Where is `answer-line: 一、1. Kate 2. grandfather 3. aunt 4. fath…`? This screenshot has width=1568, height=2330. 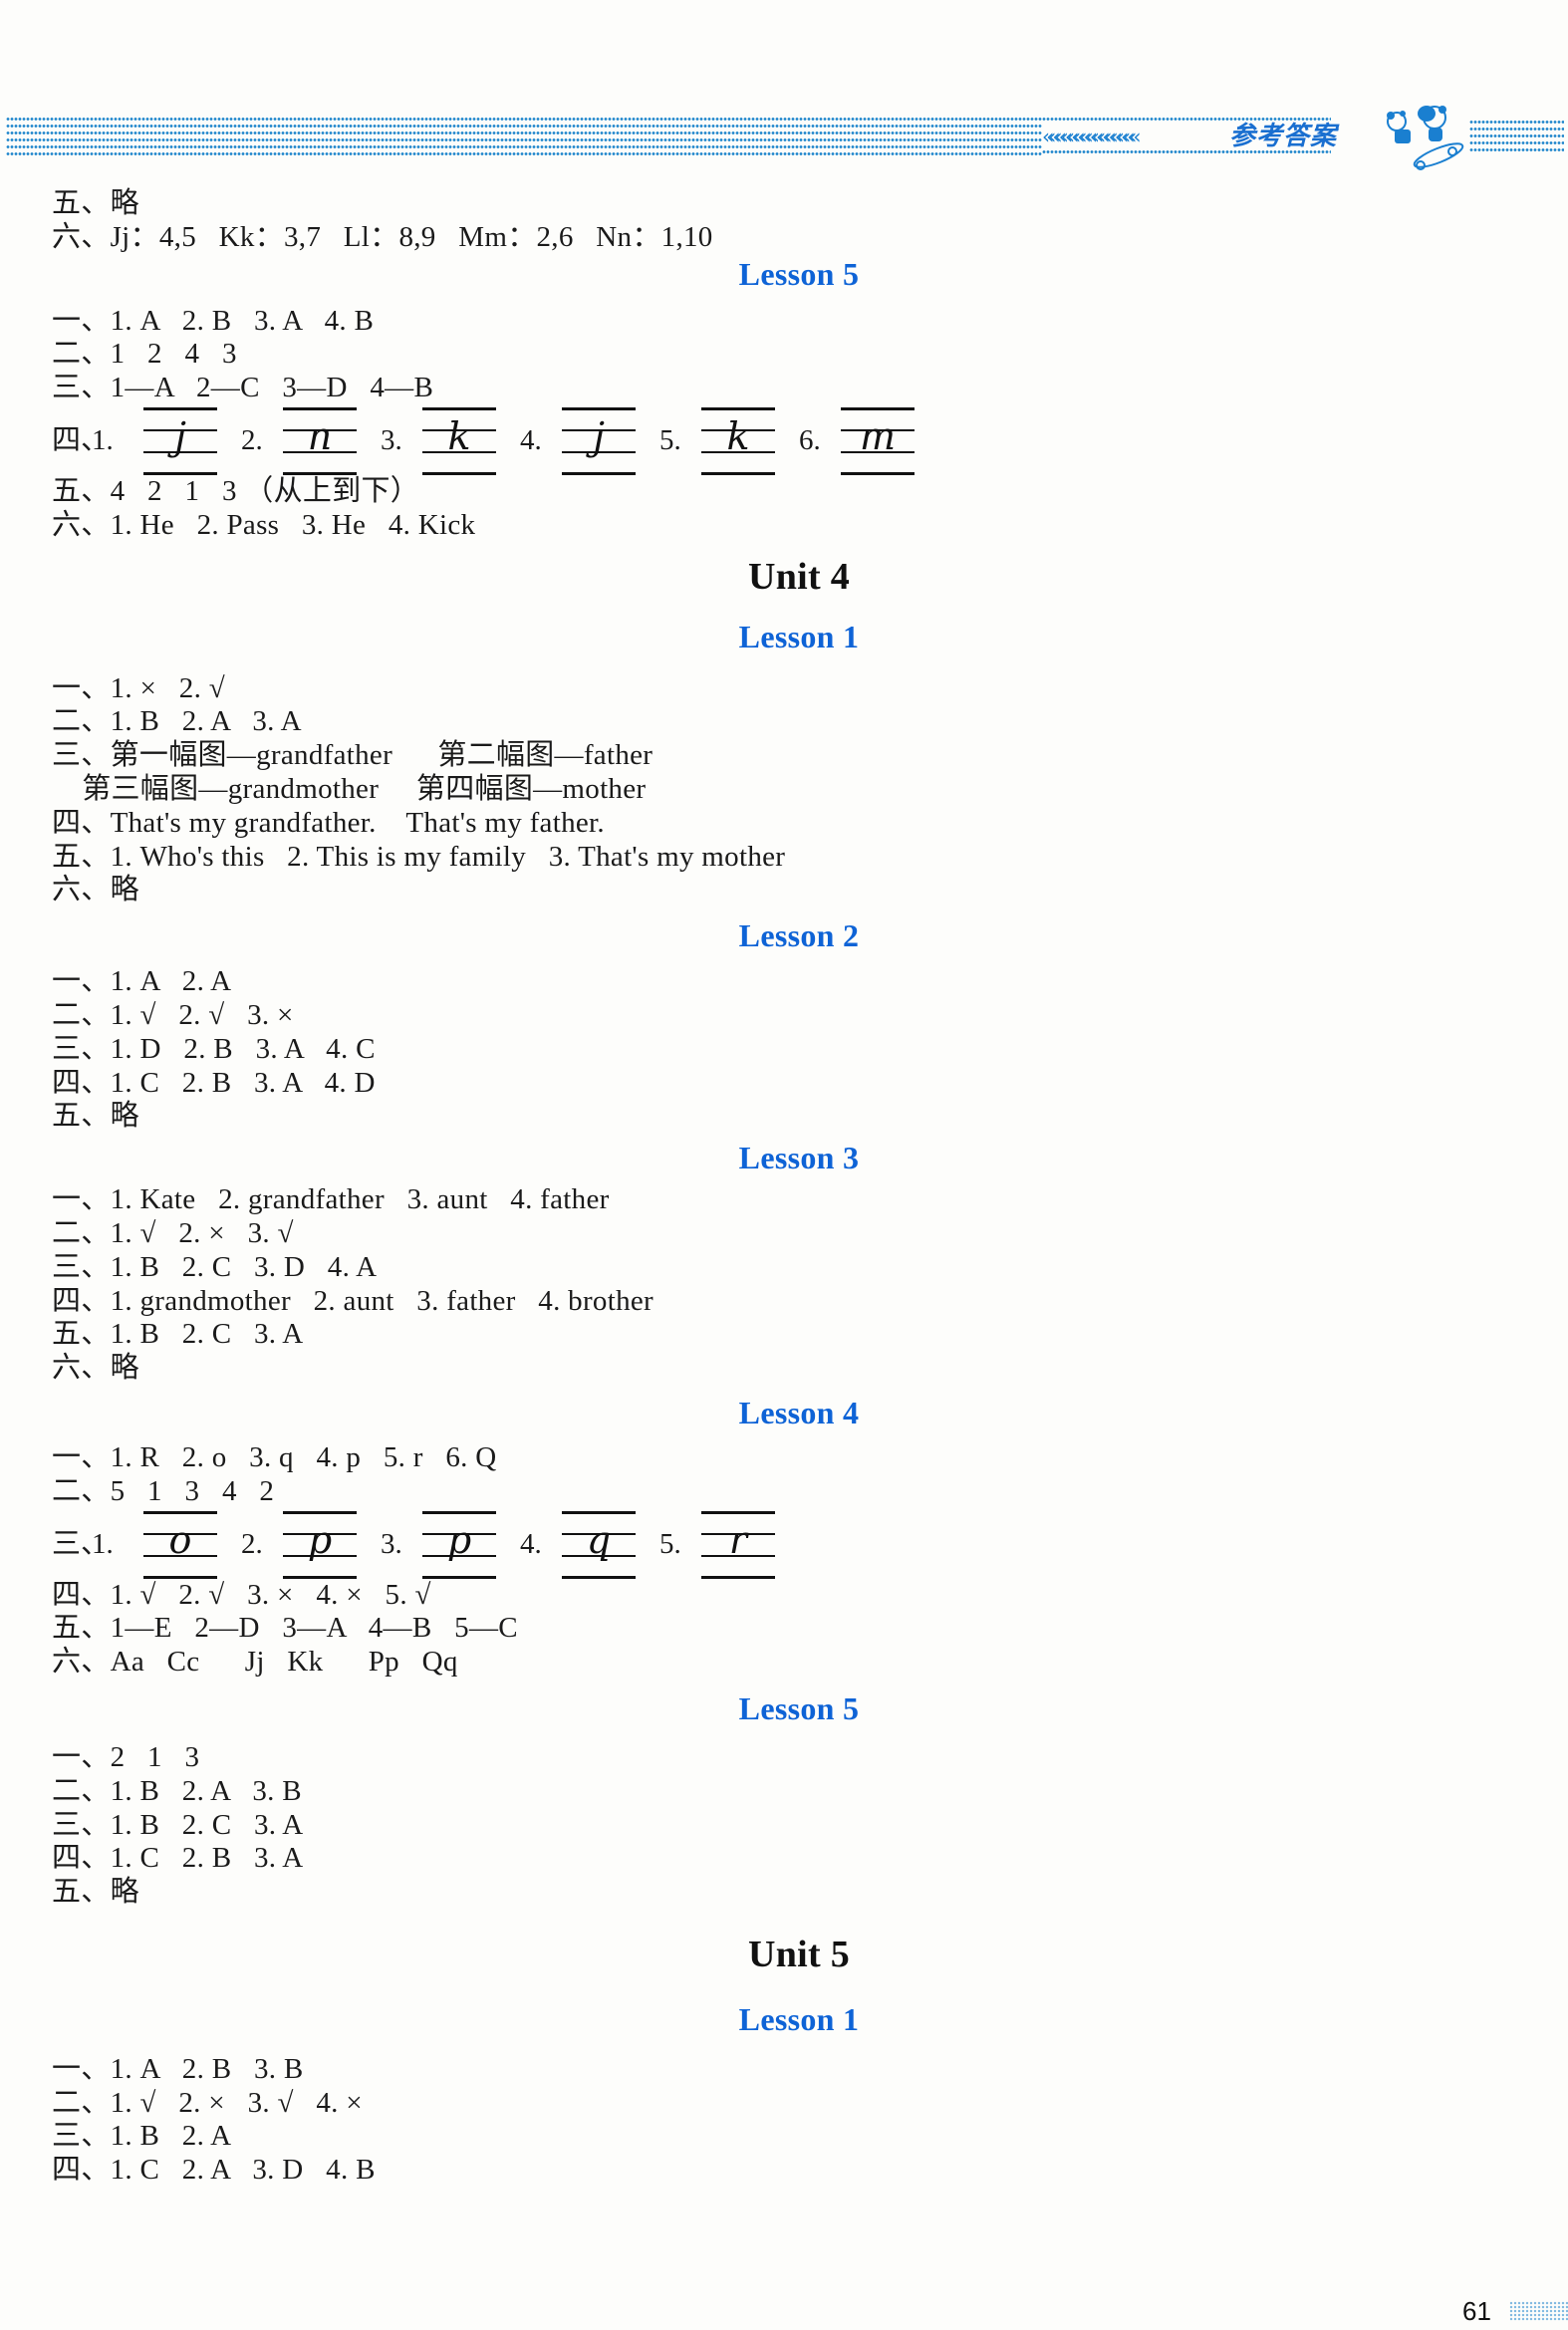 answer-line: 一、1. Kate 2. grandfather 3. aunt 4. fath… is located at coordinates (331, 1199).